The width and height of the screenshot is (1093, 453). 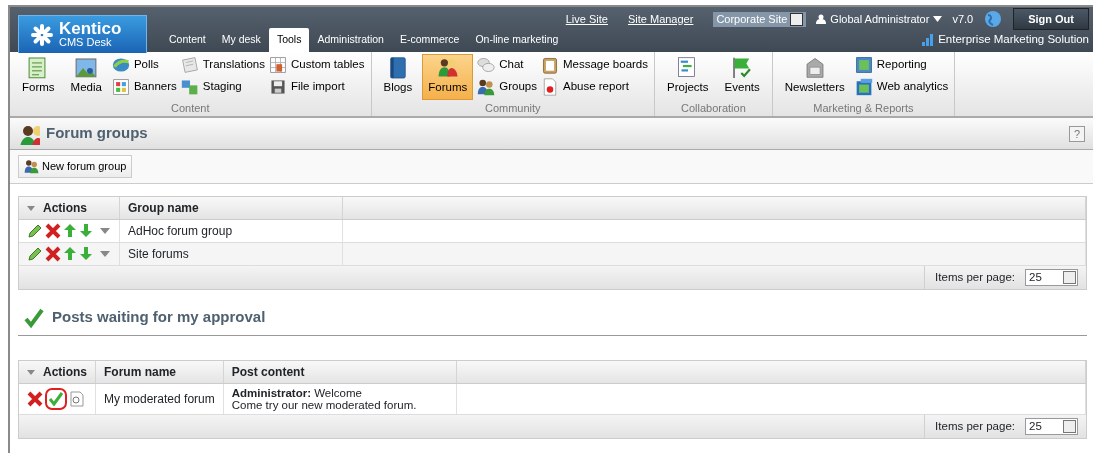 What do you see at coordinates (34, 317) in the screenshot?
I see `checkmark-icon` at bounding box center [34, 317].